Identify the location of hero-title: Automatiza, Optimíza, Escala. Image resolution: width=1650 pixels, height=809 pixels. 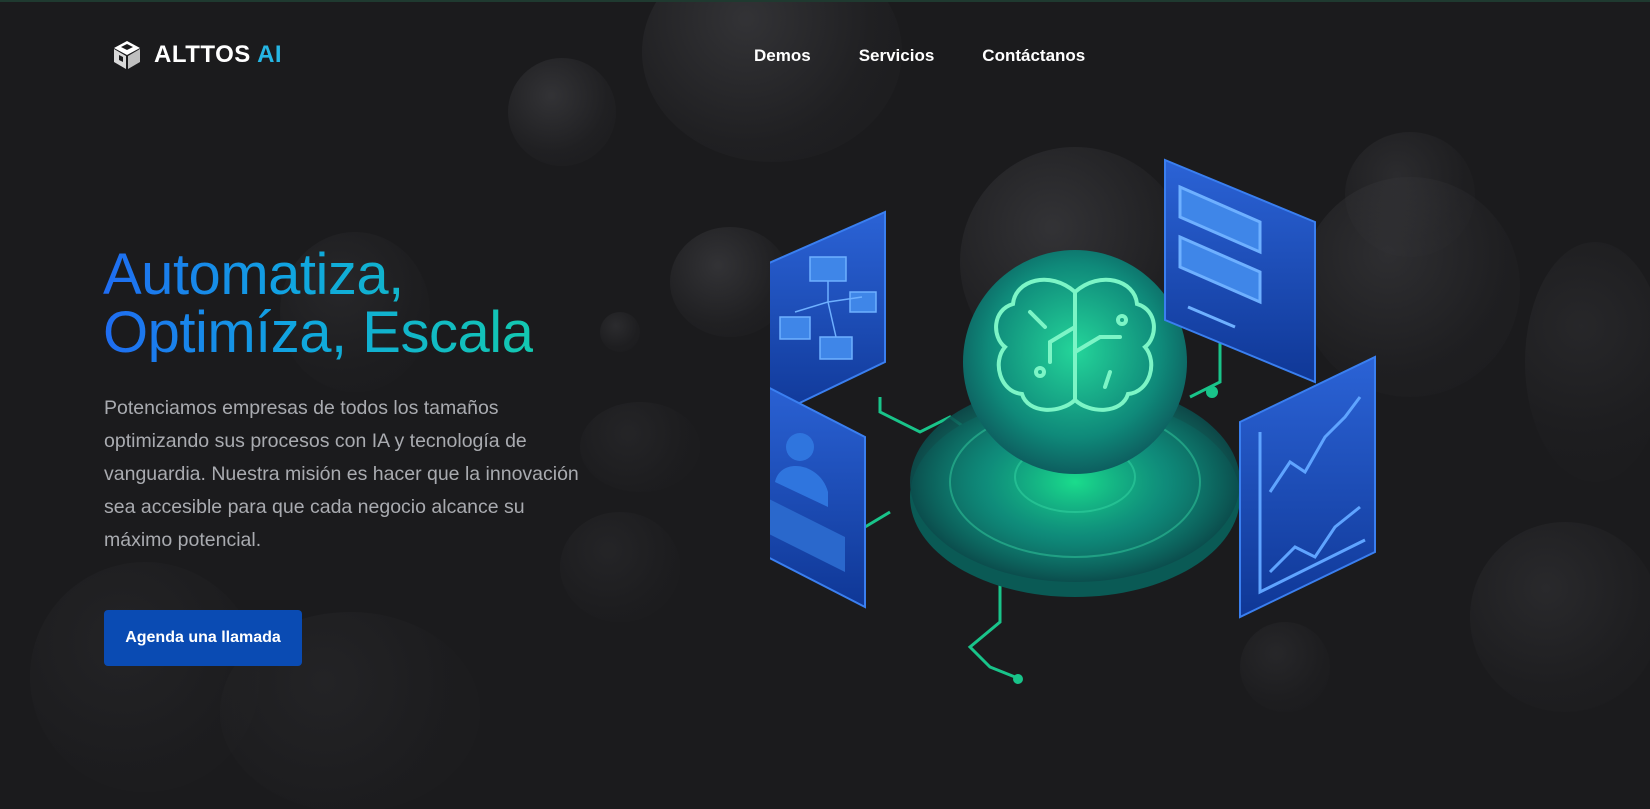
(318, 304).